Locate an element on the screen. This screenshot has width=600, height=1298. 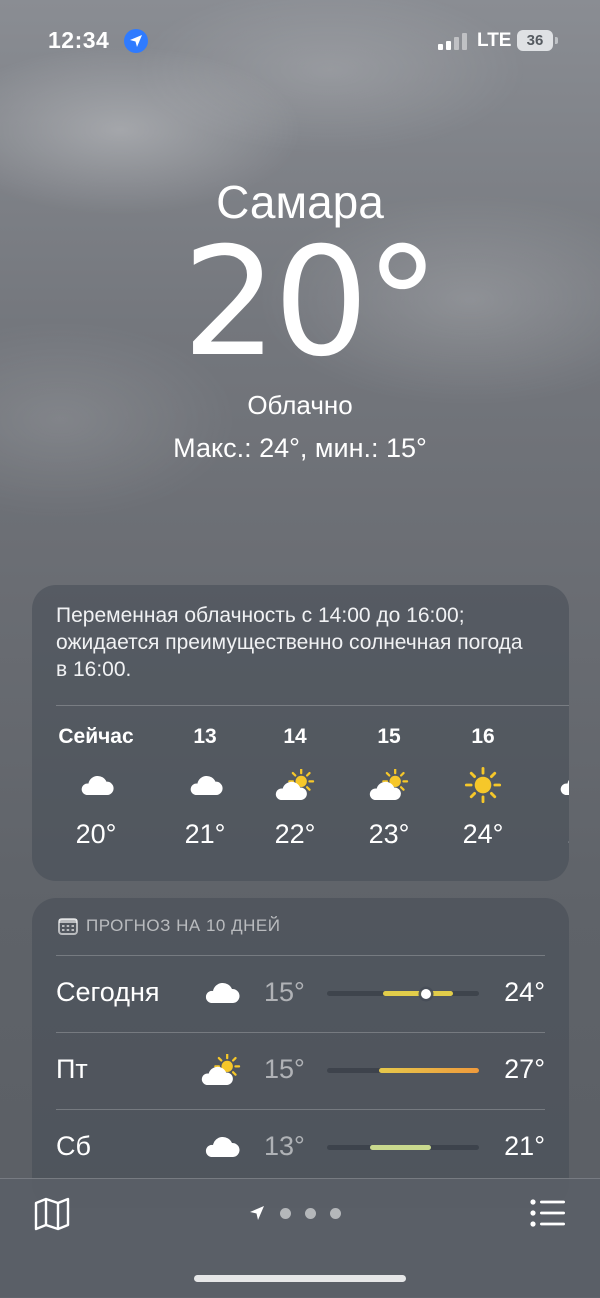
hour-item: 16 24° is located at coordinates (483, 787).